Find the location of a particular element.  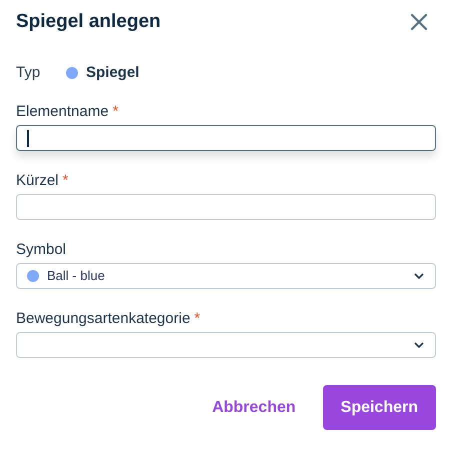

type-label: Typ is located at coordinates (29, 72).